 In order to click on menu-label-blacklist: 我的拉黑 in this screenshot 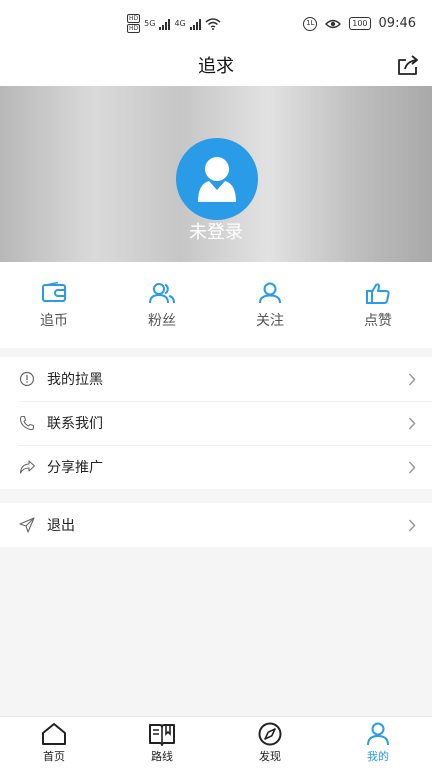, I will do `click(75, 380)`.